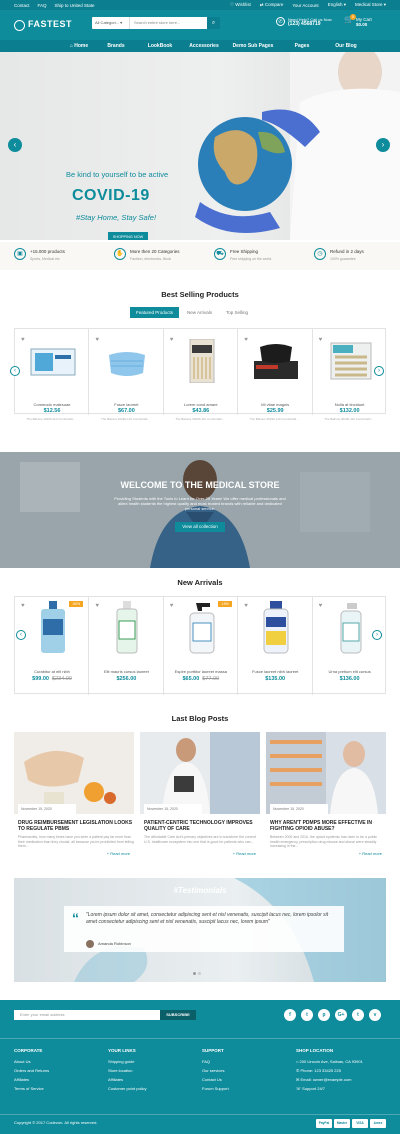  Describe the element at coordinates (199, 312) in the screenshot. I see `tab-new-arrivals: New Arrivals` at that location.